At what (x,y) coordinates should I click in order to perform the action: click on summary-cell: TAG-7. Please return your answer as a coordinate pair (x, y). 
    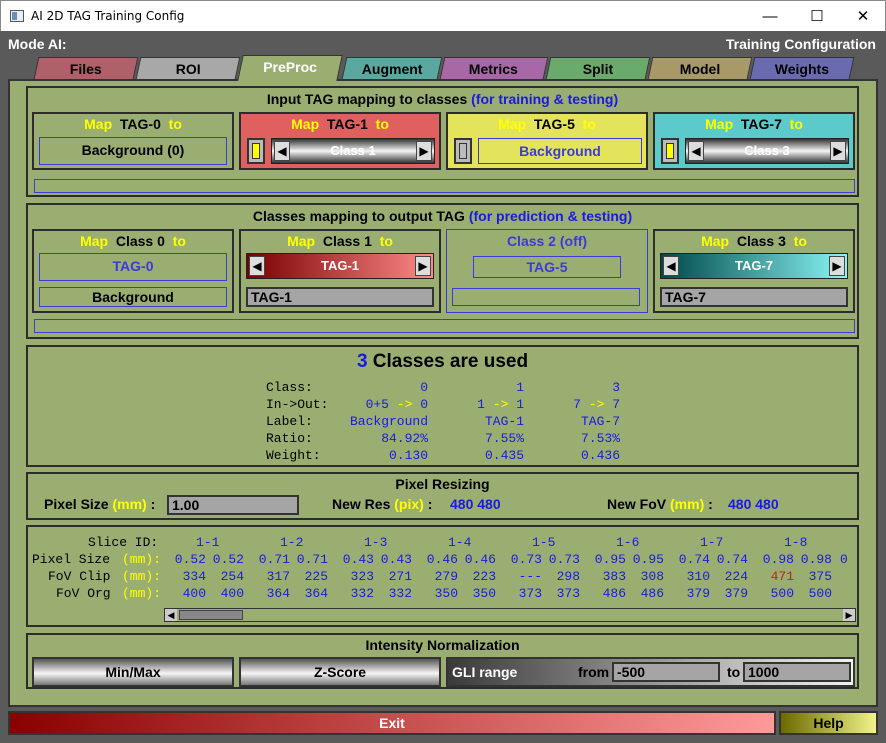
    Looking at the image, I should click on (600, 421).